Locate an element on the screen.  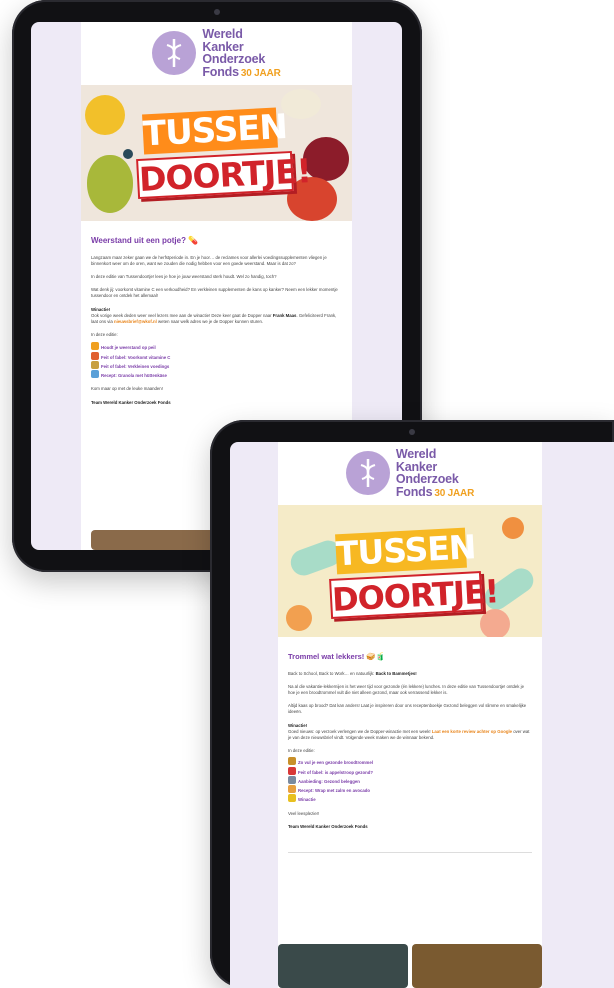
fruit-slice-image is located at coordinates (301, 103).